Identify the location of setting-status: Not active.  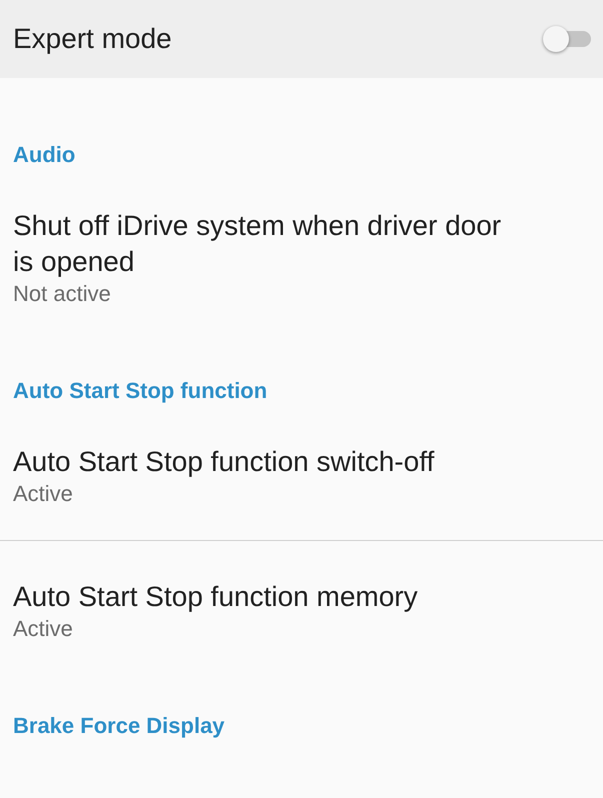
(62, 294).